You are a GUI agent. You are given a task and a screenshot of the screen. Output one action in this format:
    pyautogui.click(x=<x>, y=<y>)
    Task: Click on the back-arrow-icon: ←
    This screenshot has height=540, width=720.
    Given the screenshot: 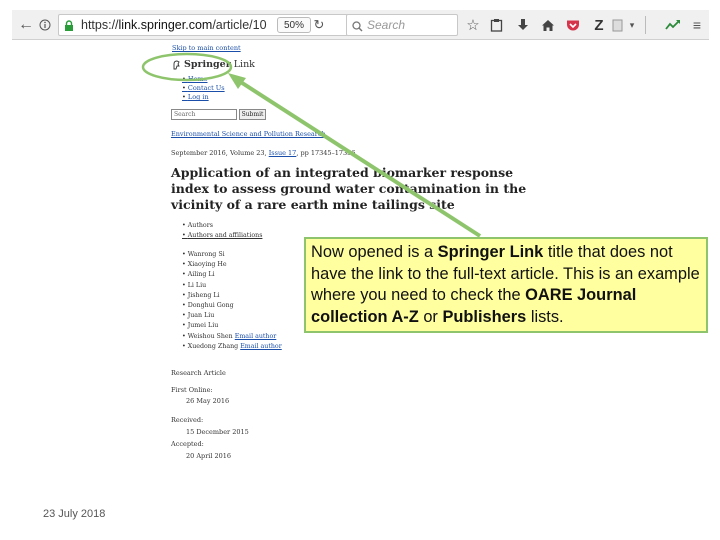 What is the action you would take?
    pyautogui.click(x=26, y=25)
    